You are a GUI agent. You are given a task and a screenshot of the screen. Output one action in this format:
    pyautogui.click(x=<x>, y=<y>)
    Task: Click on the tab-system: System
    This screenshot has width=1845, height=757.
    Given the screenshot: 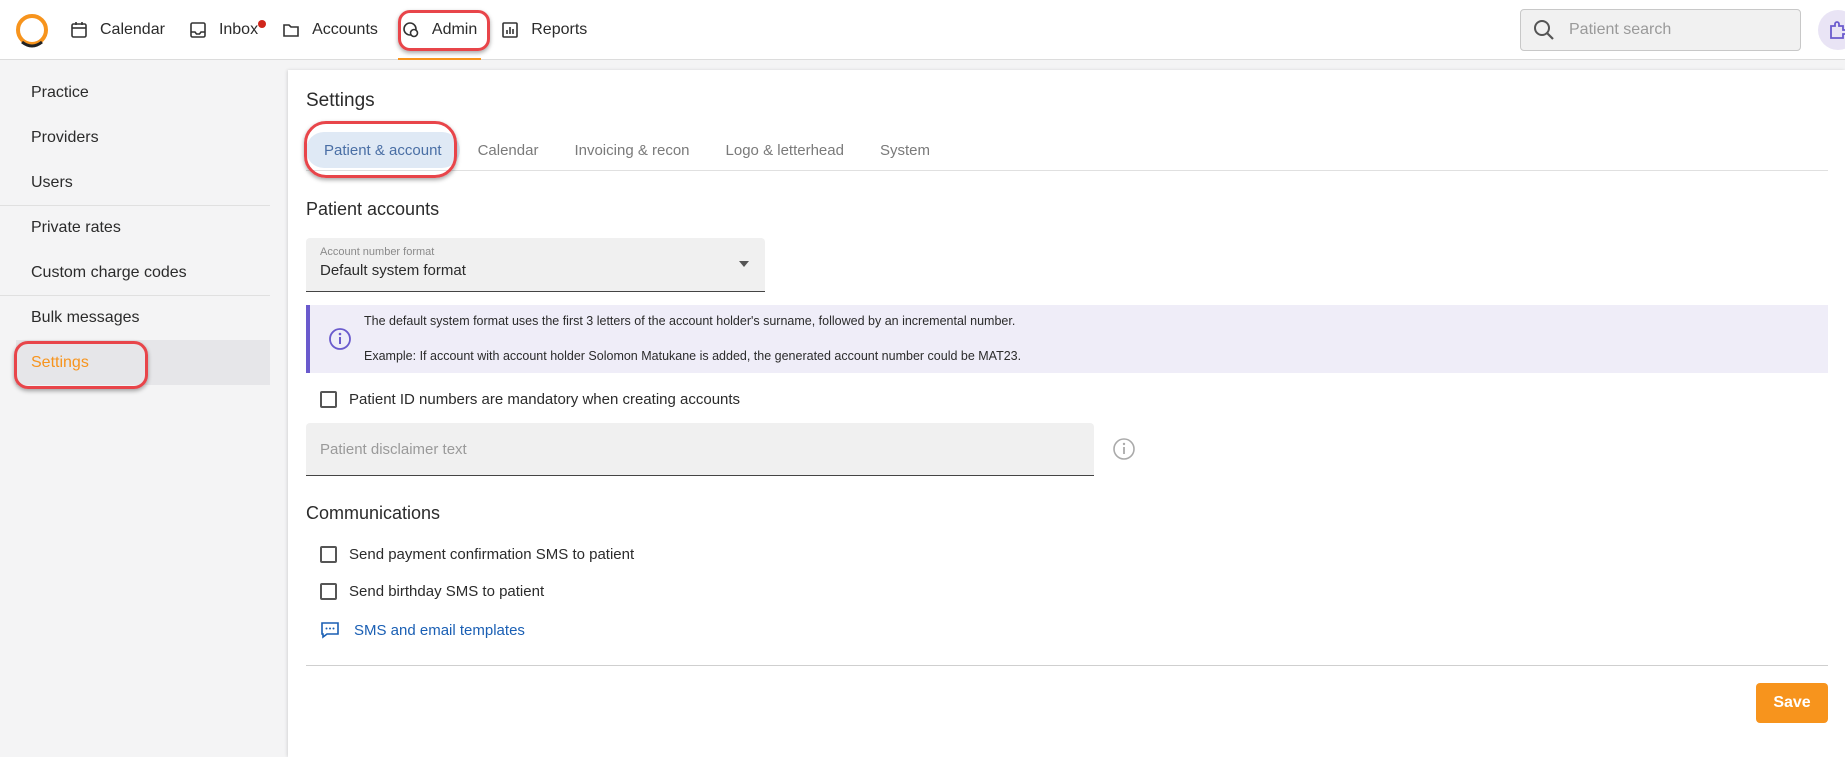 What is the action you would take?
    pyautogui.click(x=905, y=150)
    